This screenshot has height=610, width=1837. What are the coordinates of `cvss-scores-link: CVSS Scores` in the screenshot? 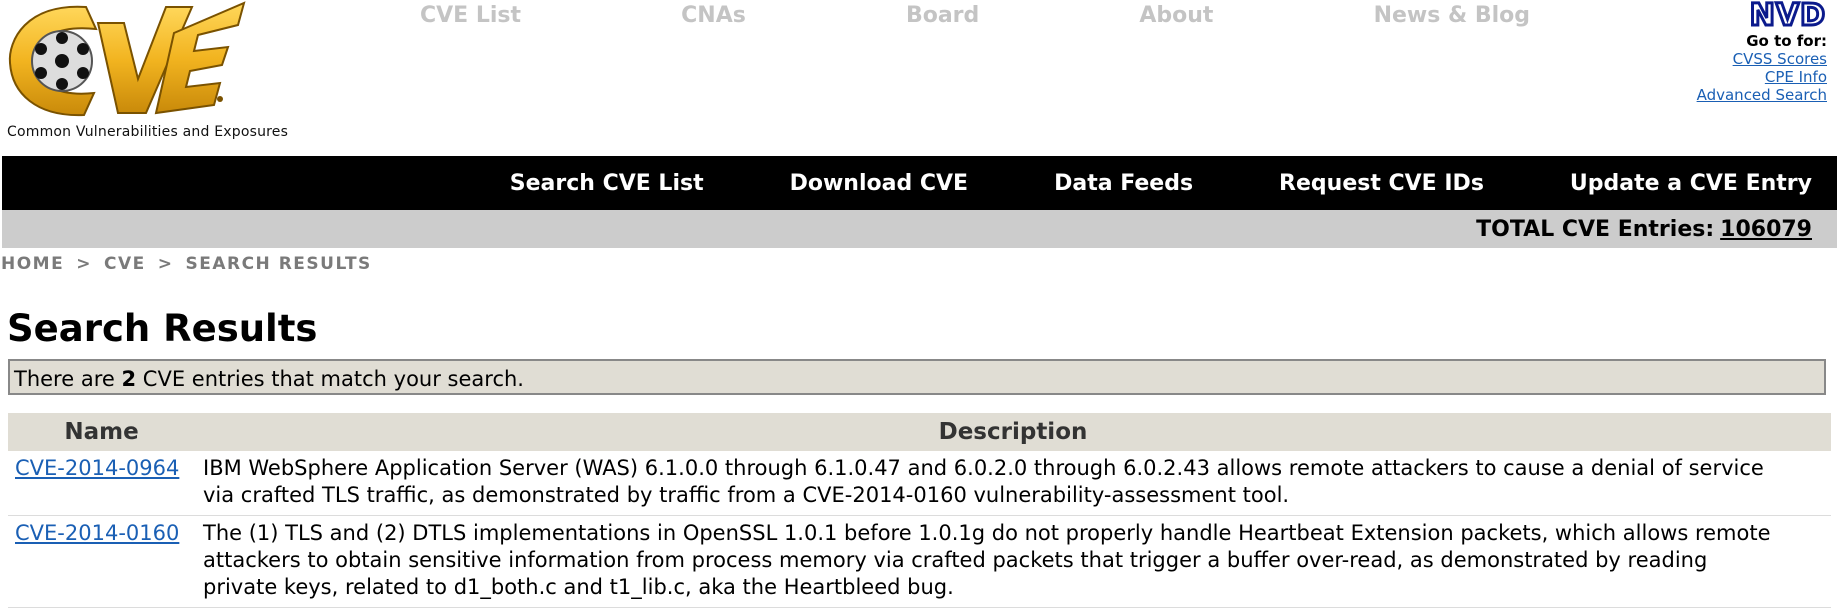 It's located at (1727, 59).